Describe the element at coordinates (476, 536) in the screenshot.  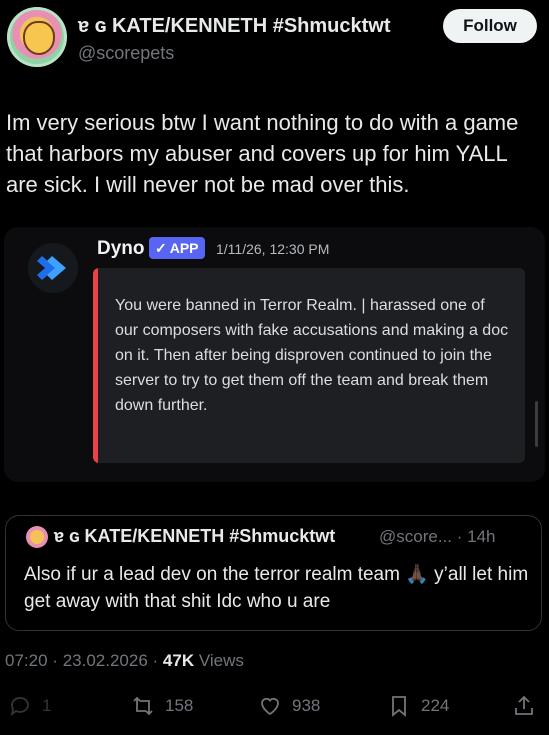
I see `quoted-age: · 14h` at that location.